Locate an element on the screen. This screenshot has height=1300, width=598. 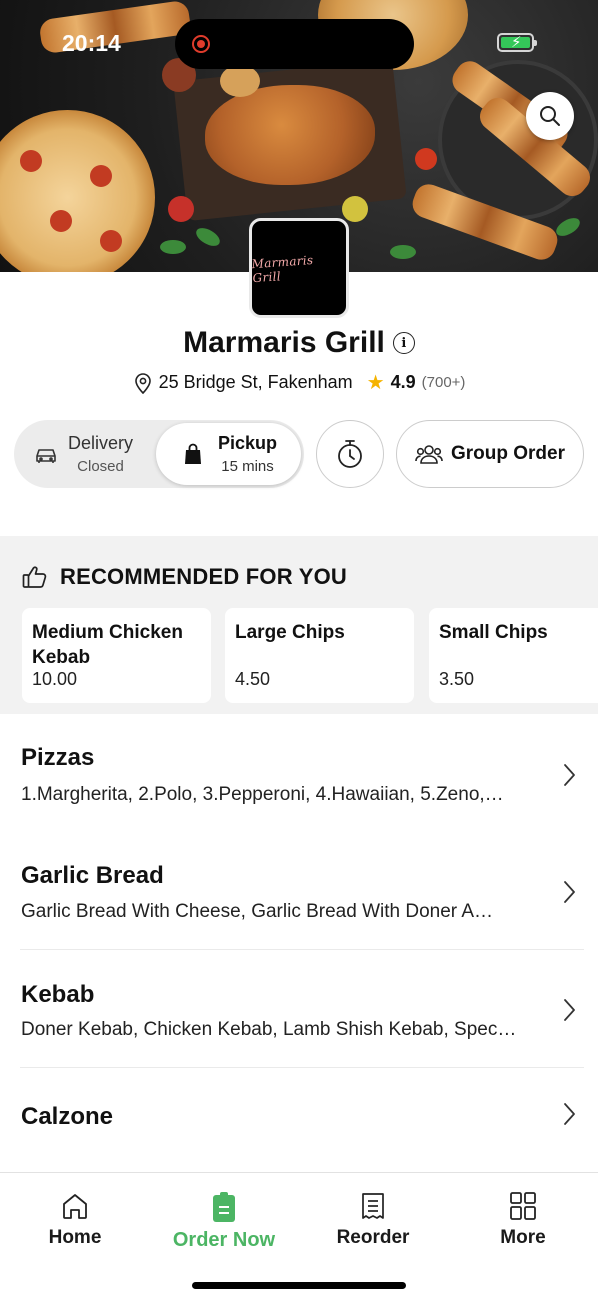
pickup-time: 15 mins is located at coordinates (247, 466).